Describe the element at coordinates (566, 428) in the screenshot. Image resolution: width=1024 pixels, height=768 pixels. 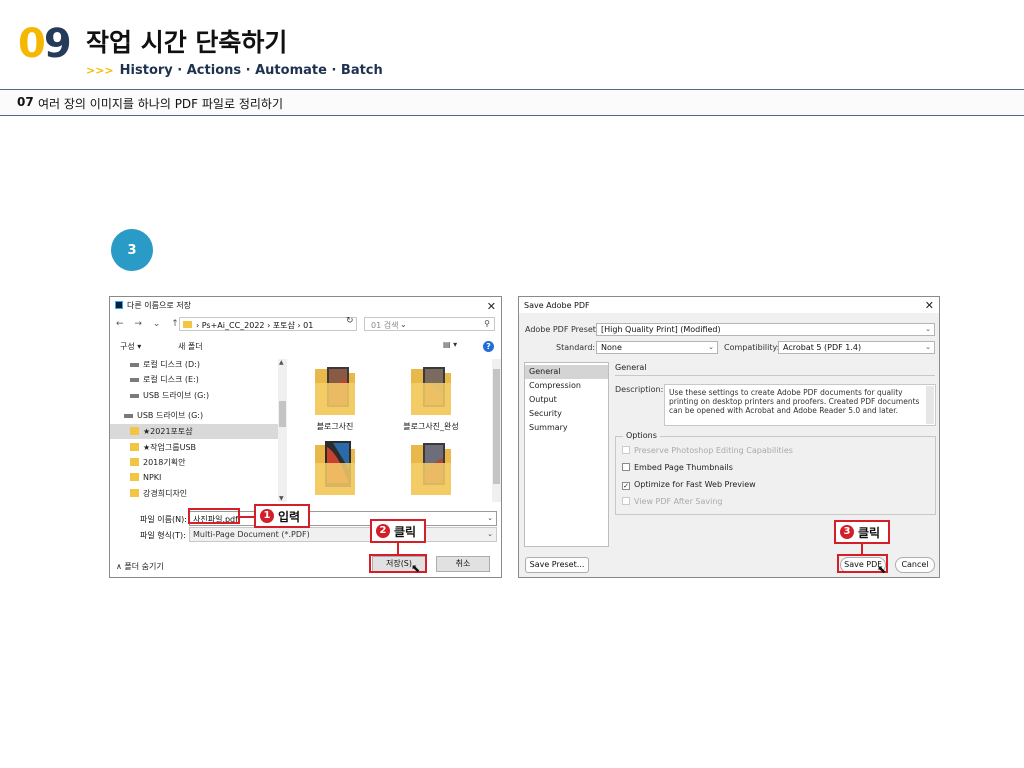
I see `sidebar-item-summary: Summary` at that location.